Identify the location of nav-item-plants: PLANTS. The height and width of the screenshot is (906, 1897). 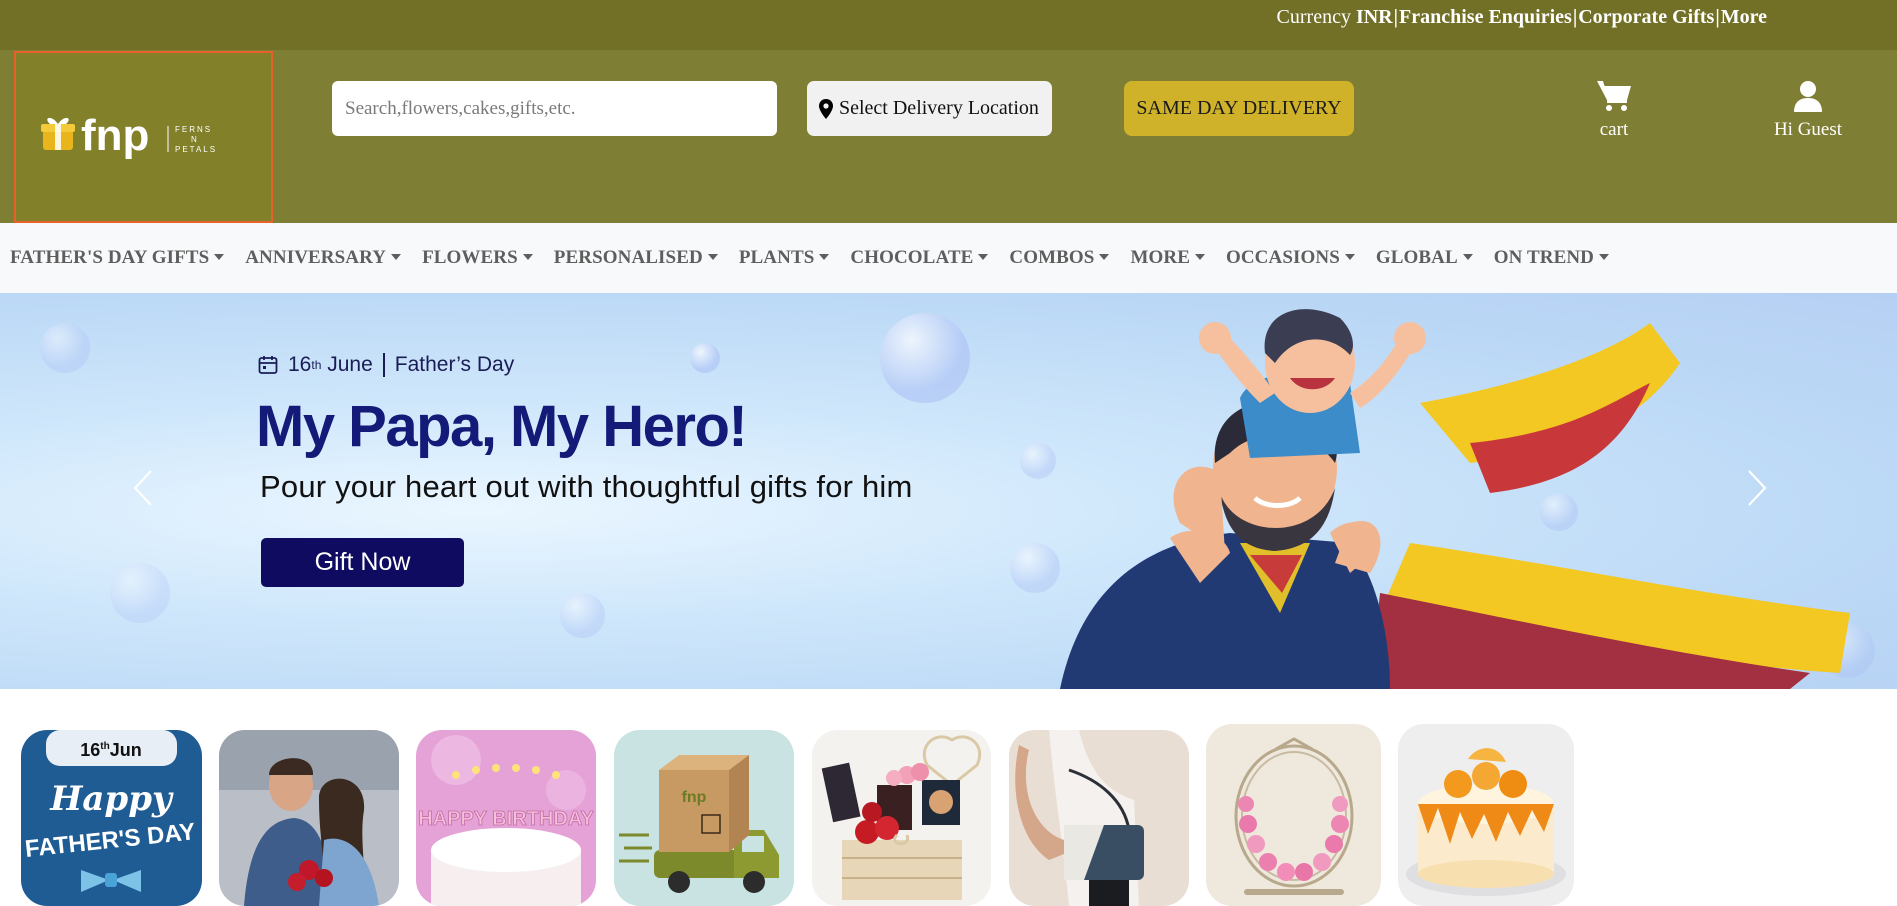
(784, 258).